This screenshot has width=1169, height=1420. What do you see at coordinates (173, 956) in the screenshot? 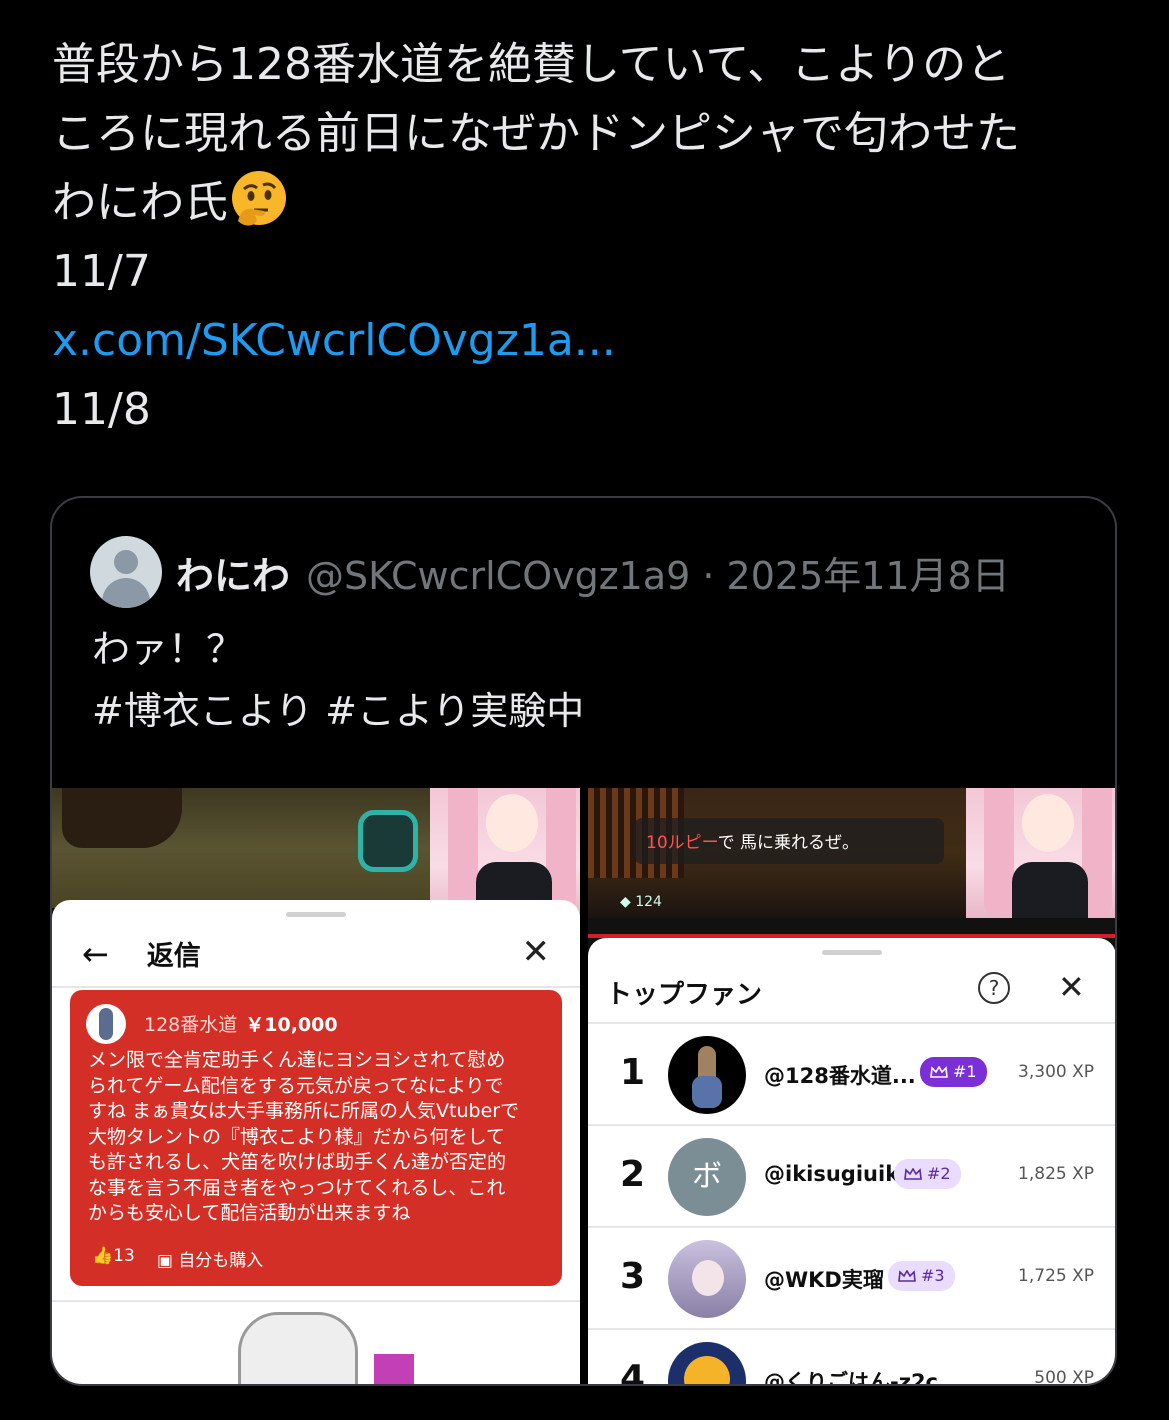
I see `reply-sheet-title: 返信` at bounding box center [173, 956].